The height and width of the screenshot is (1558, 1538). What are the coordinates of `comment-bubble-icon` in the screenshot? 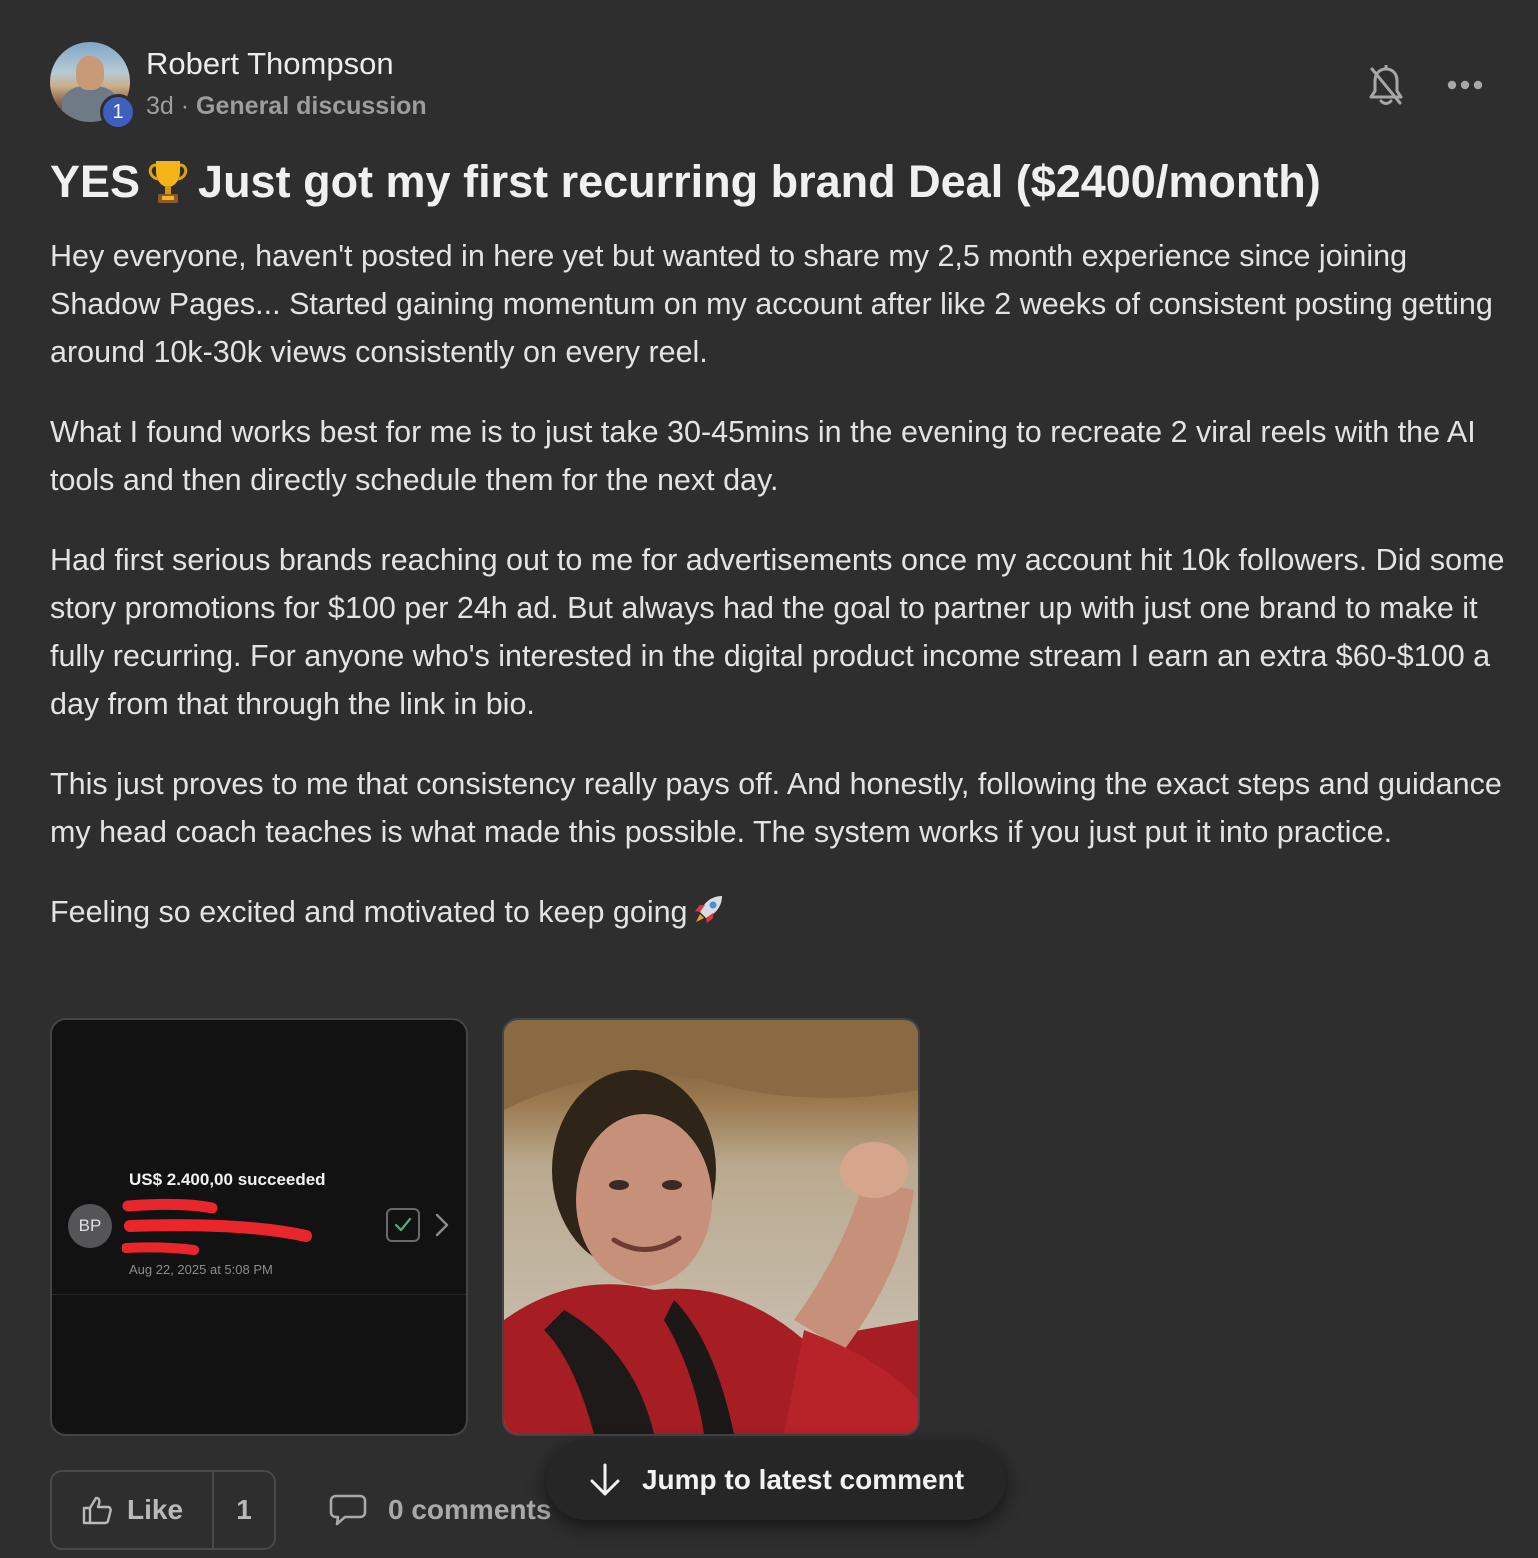 It's located at (348, 1510).